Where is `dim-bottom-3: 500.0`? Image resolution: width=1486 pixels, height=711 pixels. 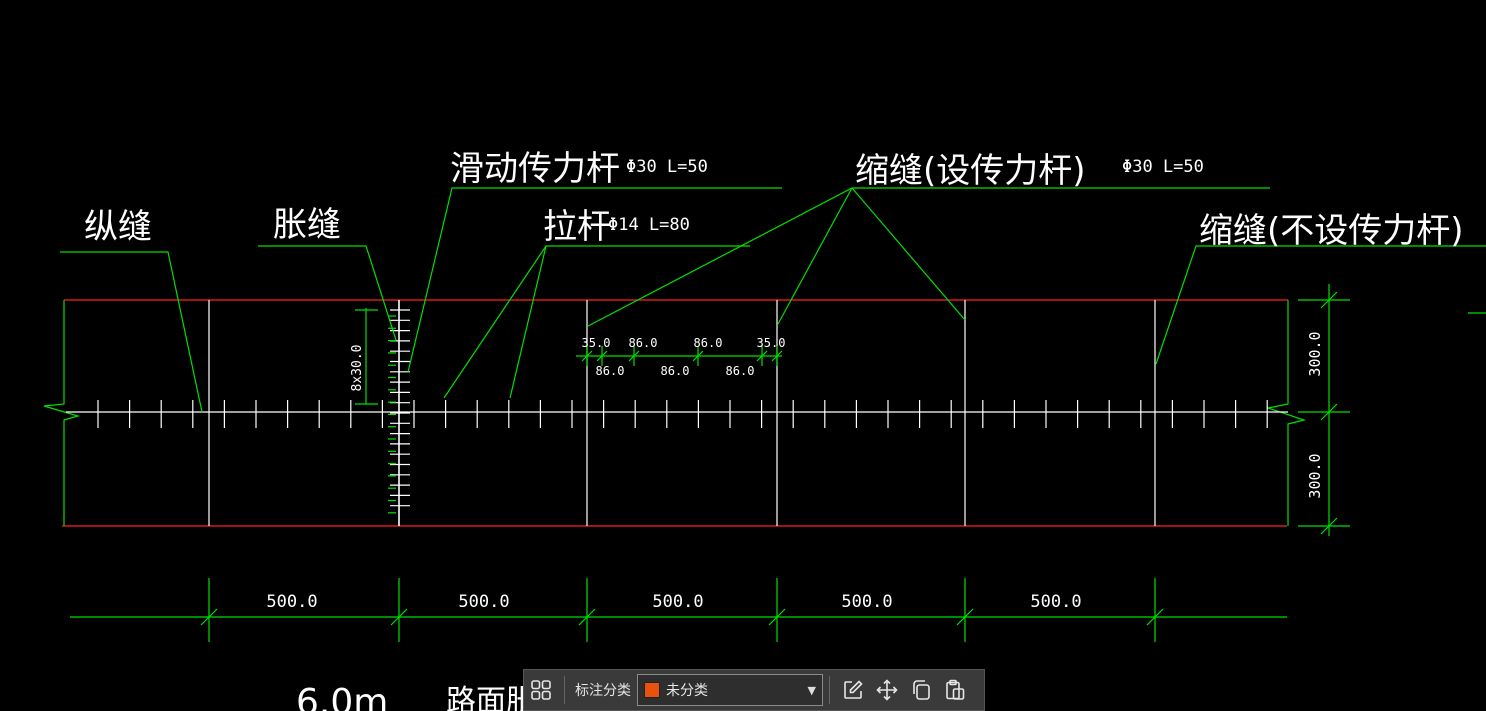
dim-bottom-3: 500.0 is located at coordinates (677, 602).